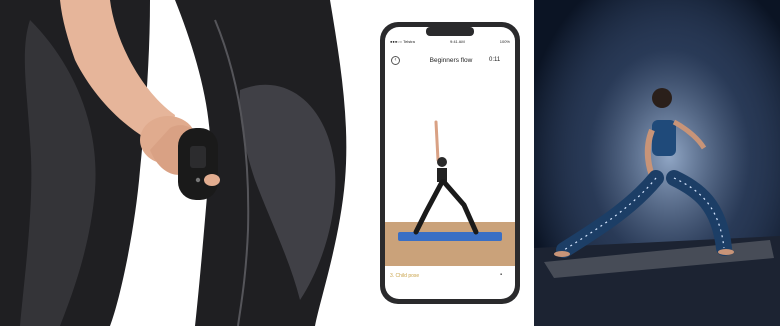 The width and height of the screenshot is (780, 326). I want to click on status-time: 9:41 AM, so click(457, 41).